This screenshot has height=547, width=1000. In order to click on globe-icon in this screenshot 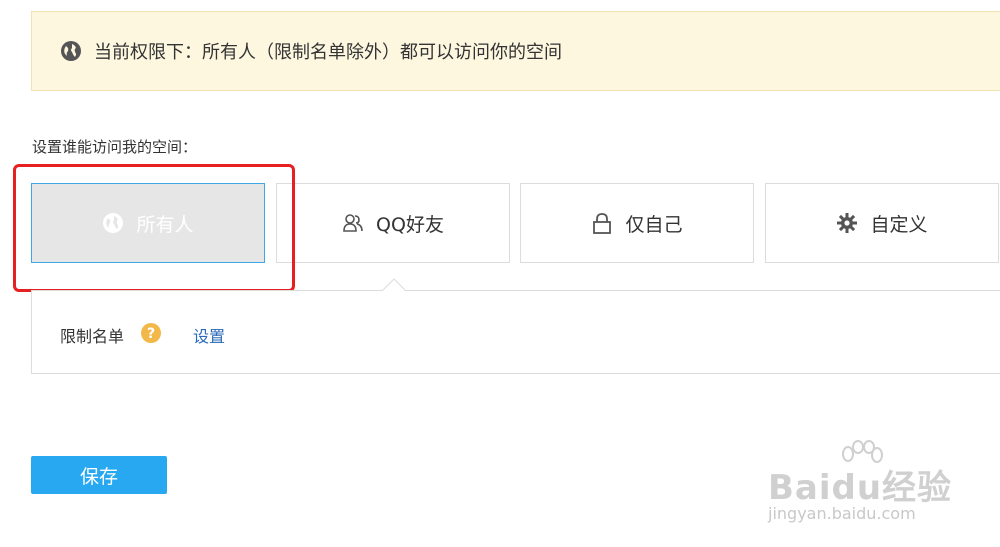, I will do `click(71, 51)`.